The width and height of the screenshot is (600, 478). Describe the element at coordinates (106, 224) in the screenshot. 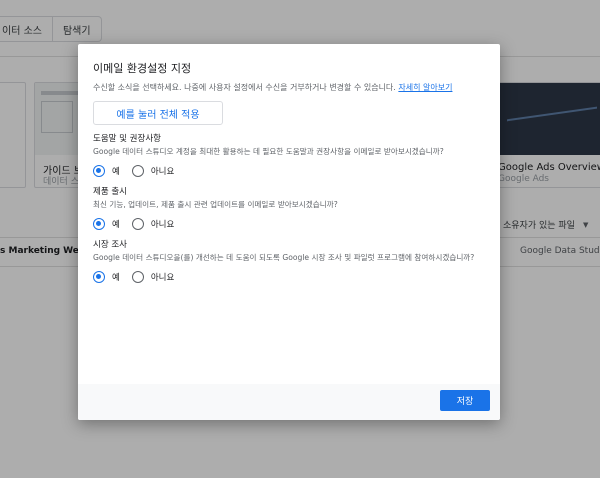

I see `radio-product-launch-yes: 예` at that location.